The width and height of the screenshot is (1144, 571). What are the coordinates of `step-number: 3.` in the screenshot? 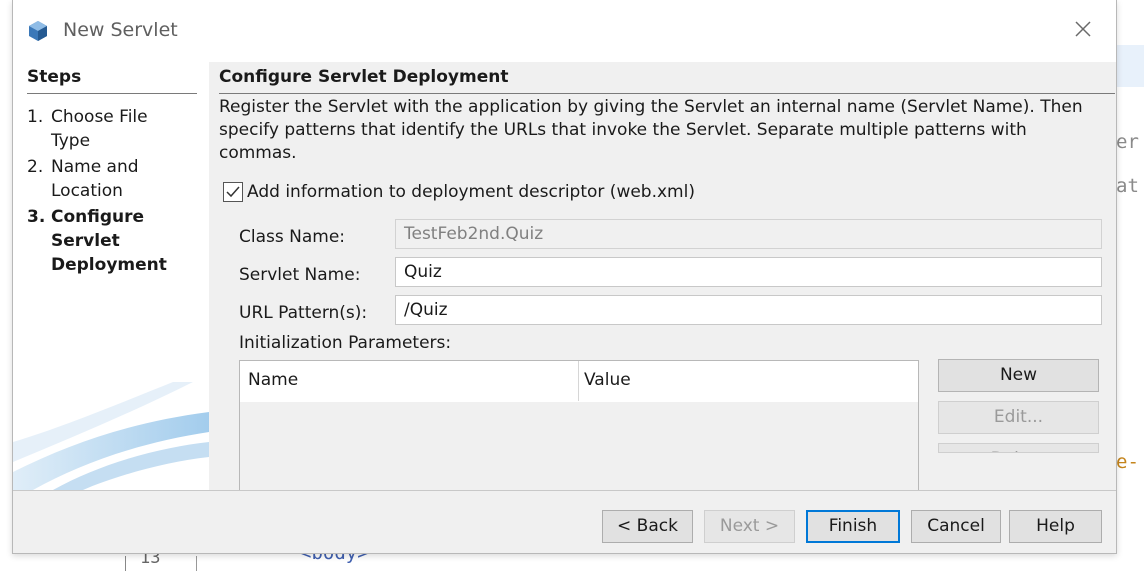 It's located at (36, 217).